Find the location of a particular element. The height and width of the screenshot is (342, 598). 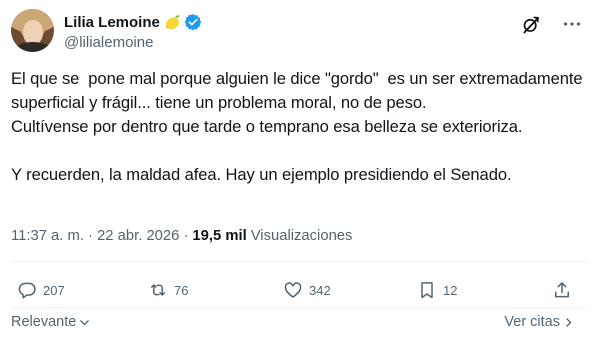

repost-icon is located at coordinates (158, 290).